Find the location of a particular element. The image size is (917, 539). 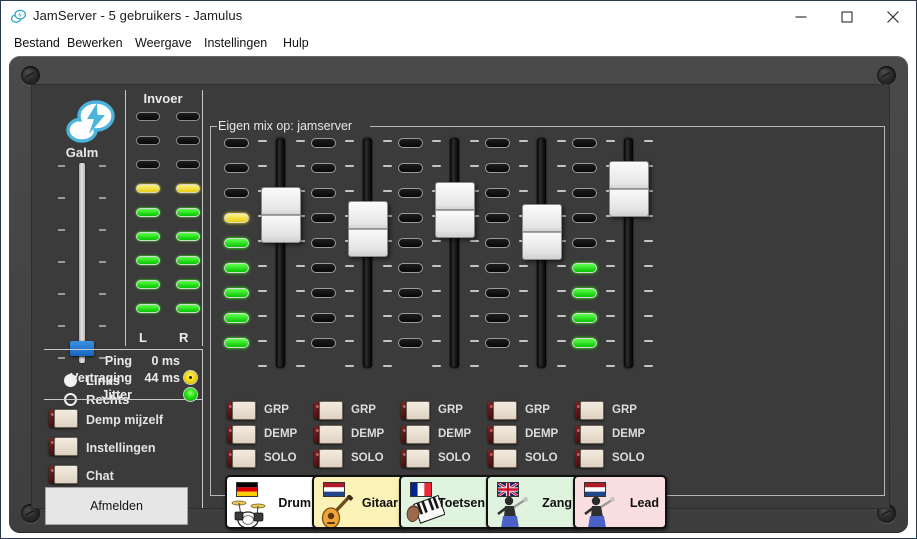

menu-item-hulp: Hulp is located at coordinates (296, 43).